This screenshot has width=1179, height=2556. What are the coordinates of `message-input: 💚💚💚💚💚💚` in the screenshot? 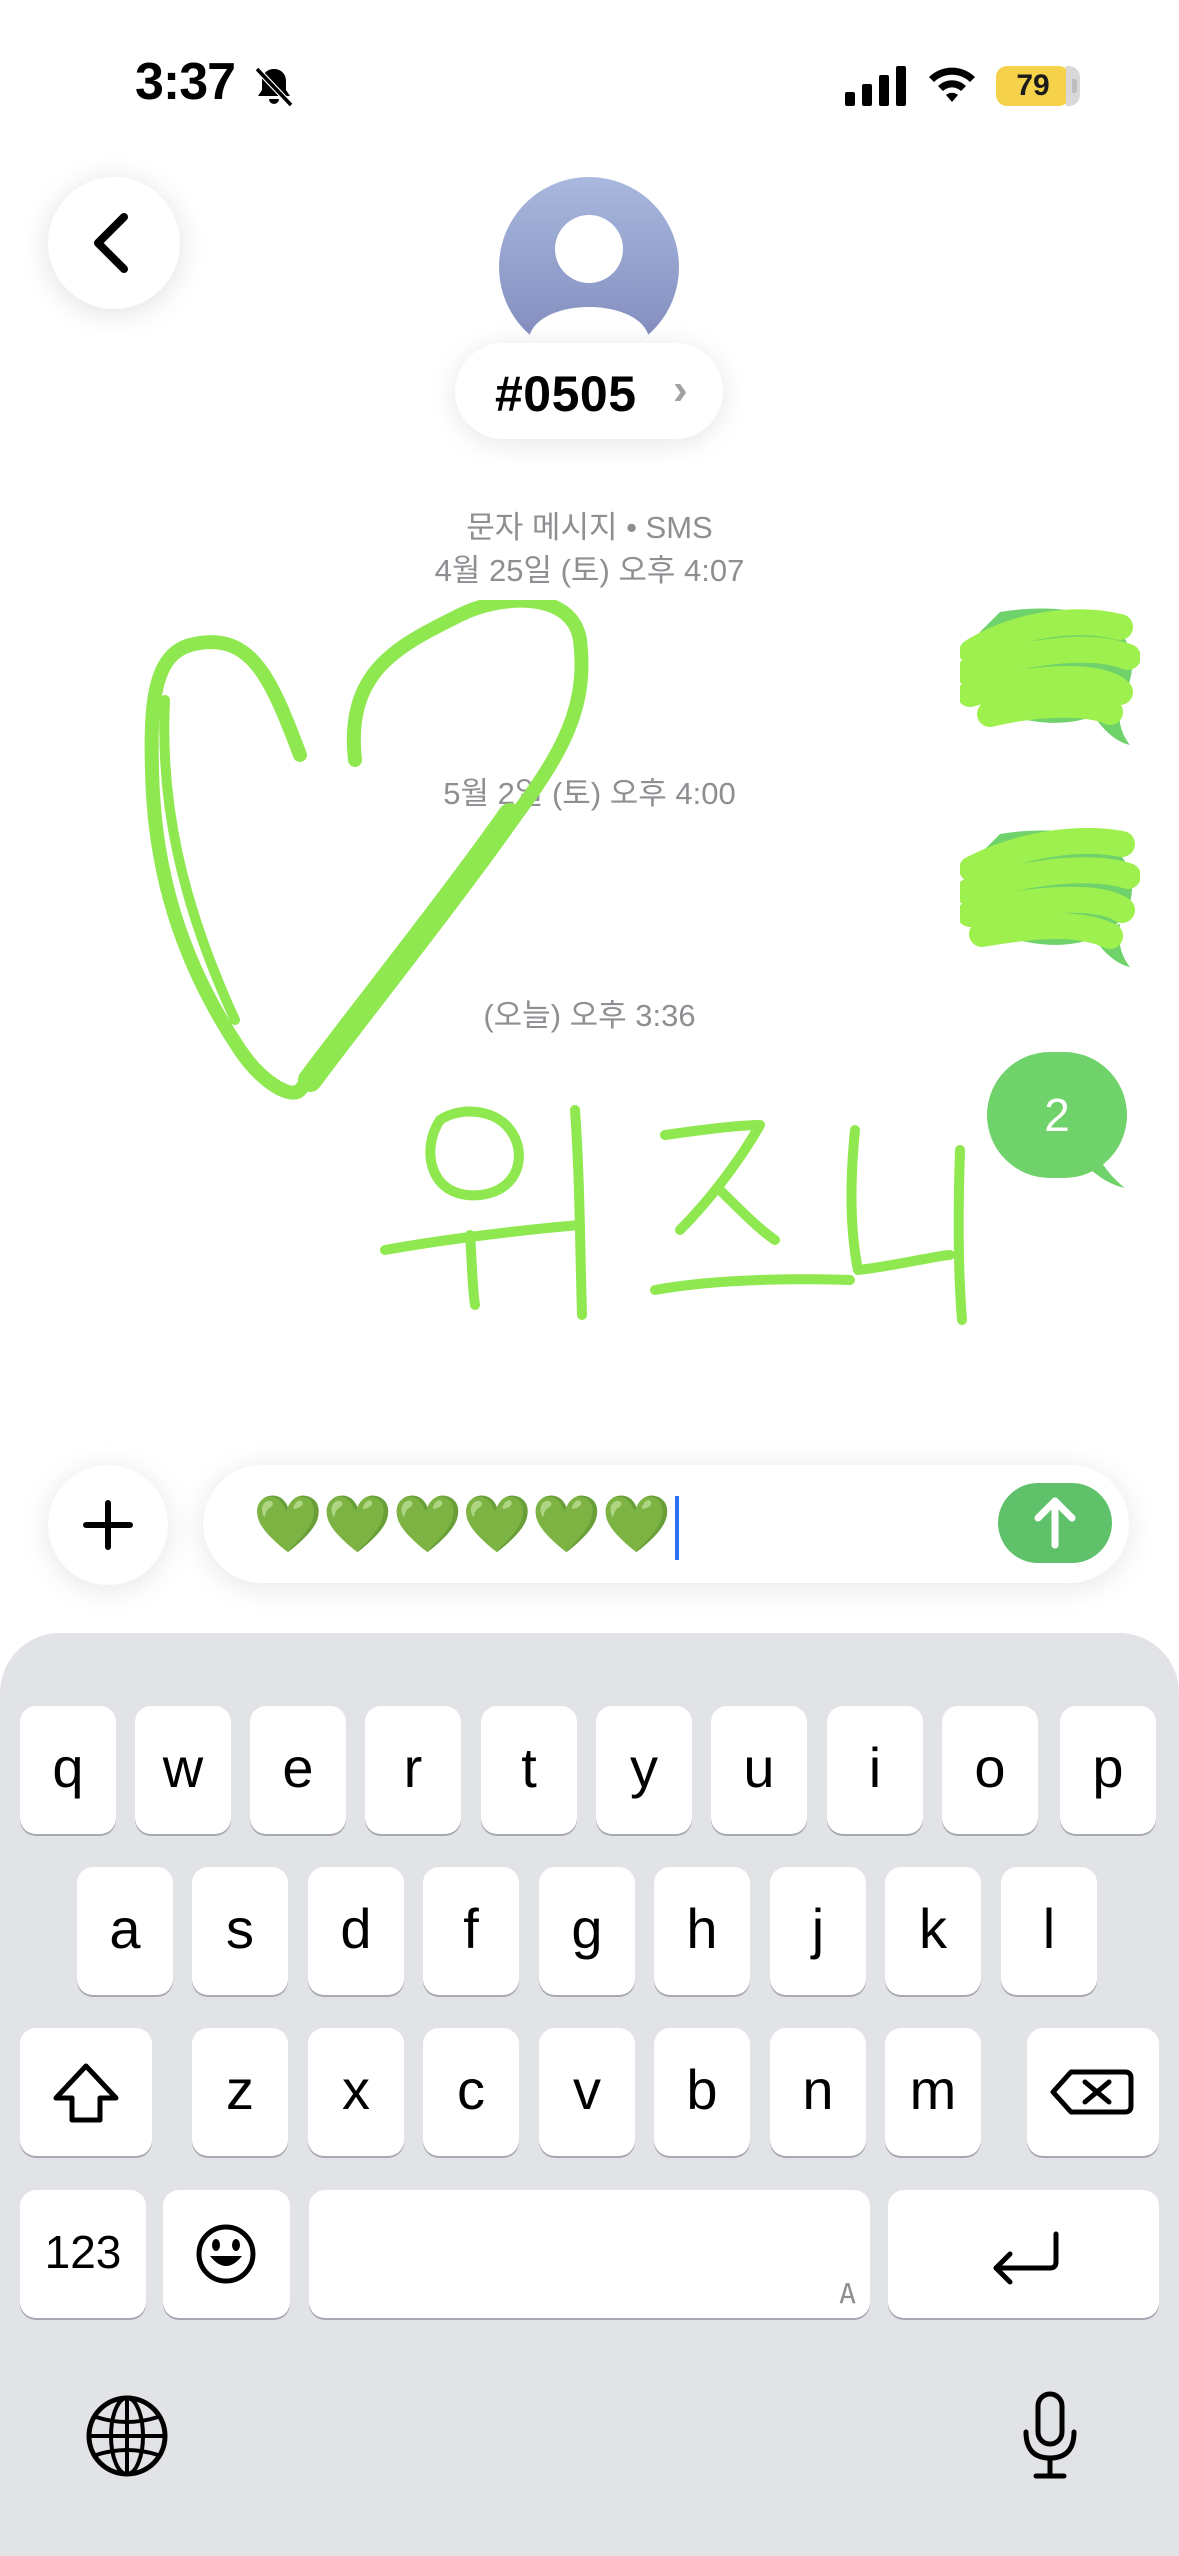 It's located at (666, 1524).